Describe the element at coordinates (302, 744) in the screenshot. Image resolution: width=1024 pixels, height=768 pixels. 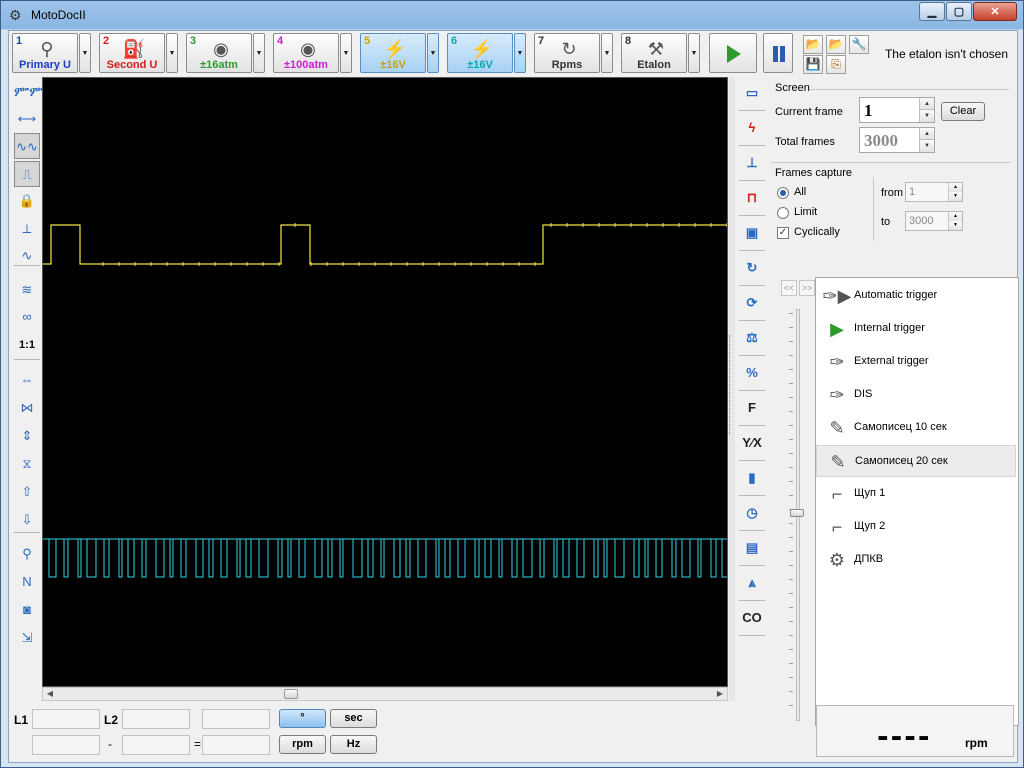
I see `unit-rpm-button: rpm` at that location.